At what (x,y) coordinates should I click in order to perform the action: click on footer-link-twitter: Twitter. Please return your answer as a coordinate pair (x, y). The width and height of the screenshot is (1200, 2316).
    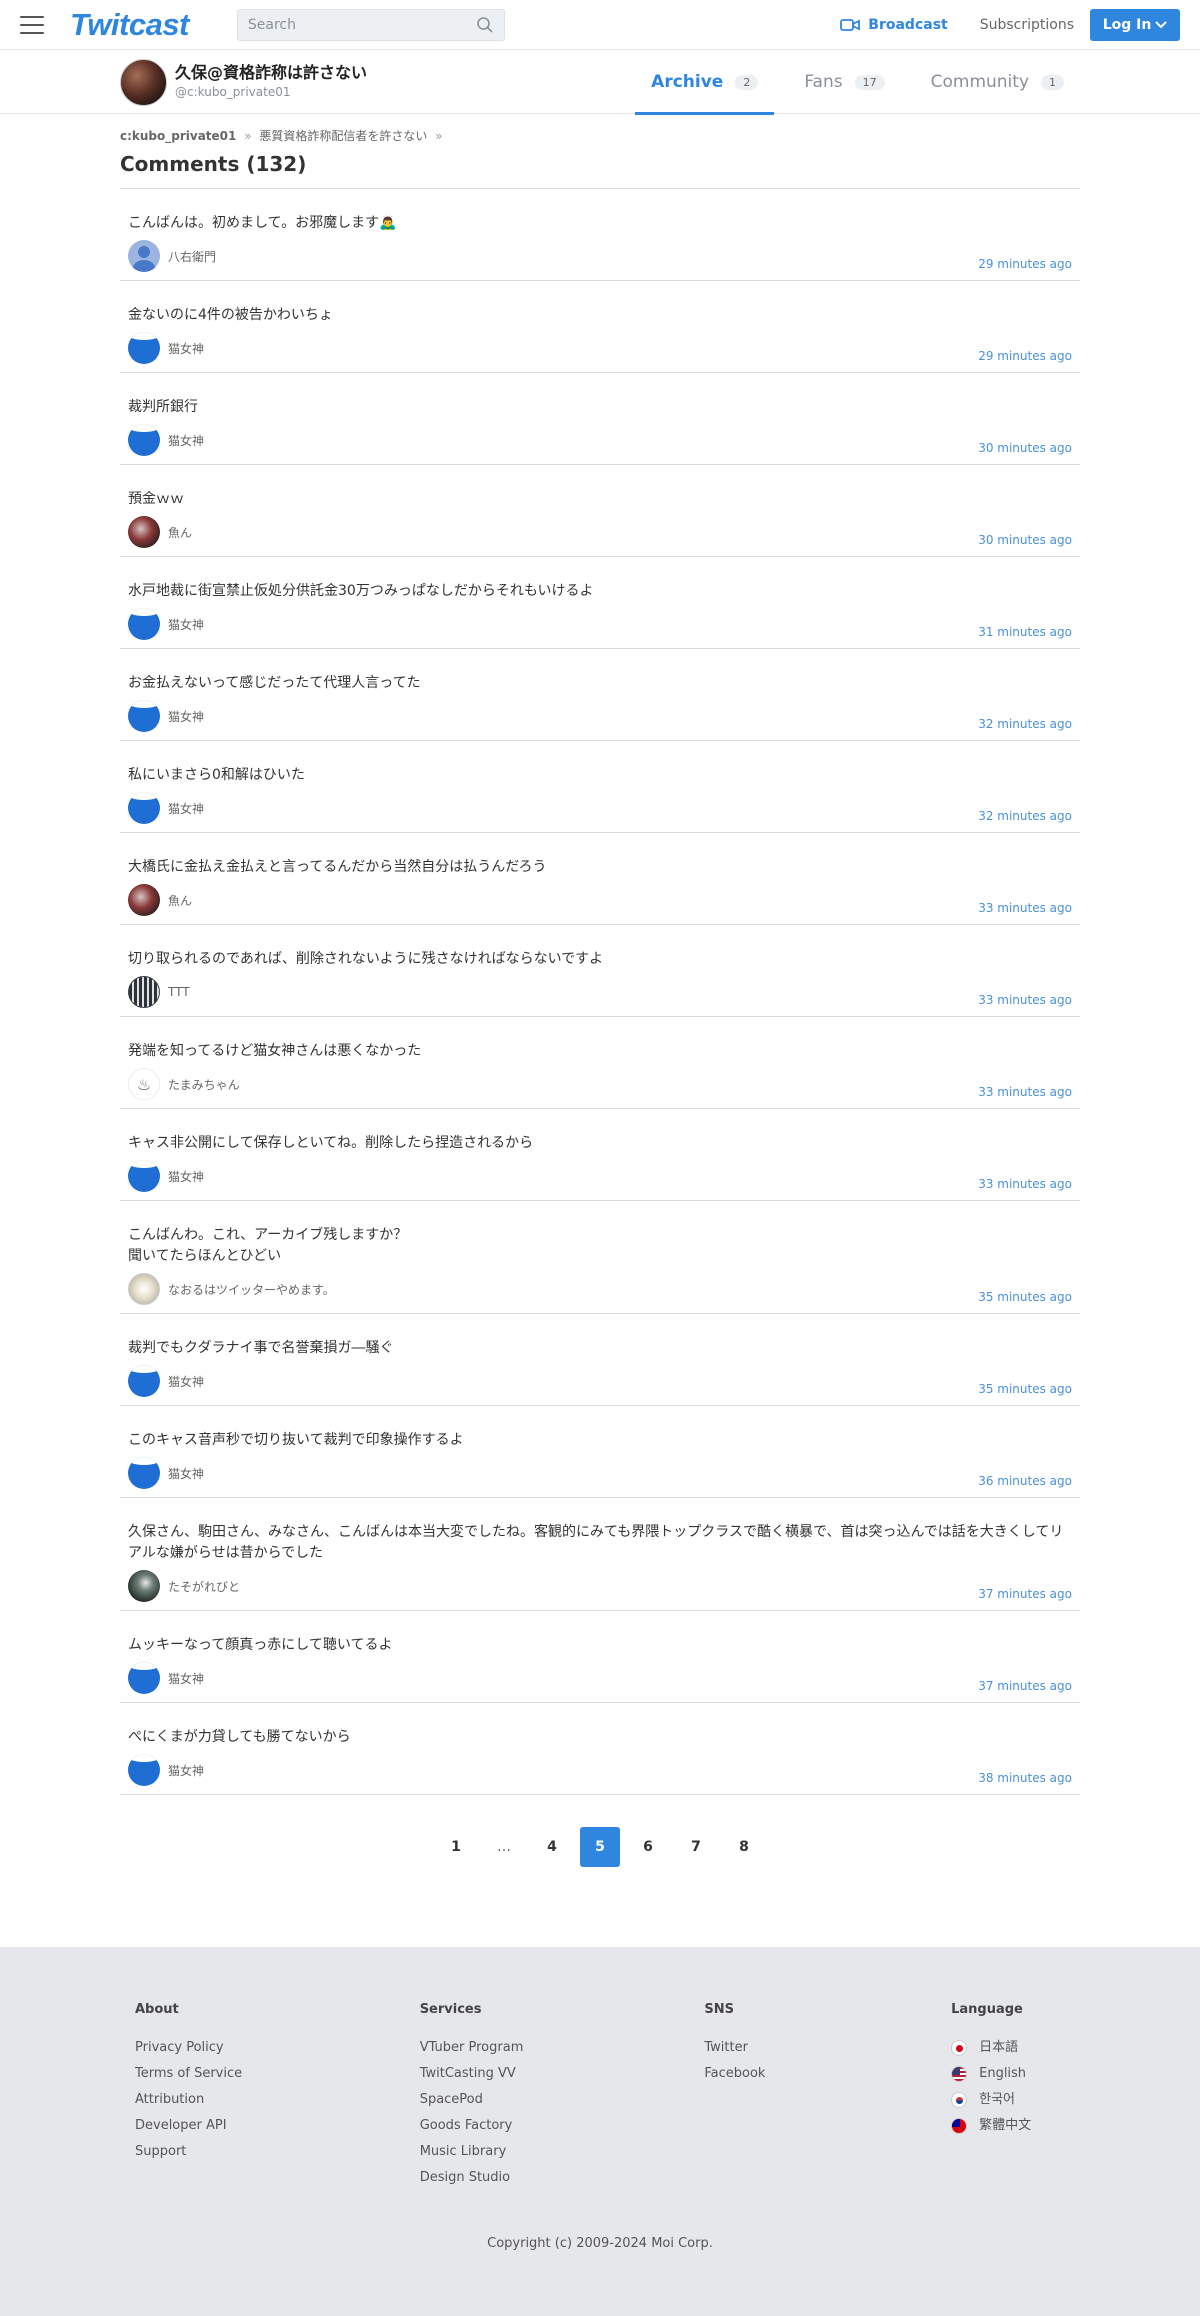
    Looking at the image, I should click on (827, 2048).